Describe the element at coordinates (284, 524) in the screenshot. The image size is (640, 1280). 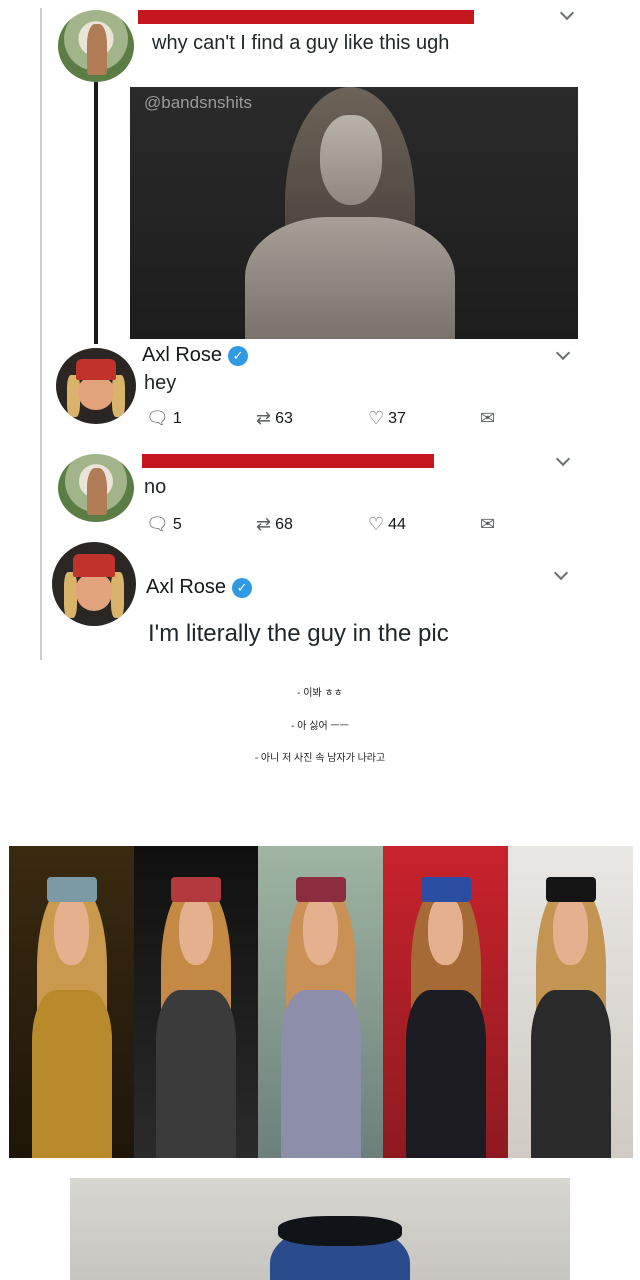
I see `retweet-count: 68` at that location.